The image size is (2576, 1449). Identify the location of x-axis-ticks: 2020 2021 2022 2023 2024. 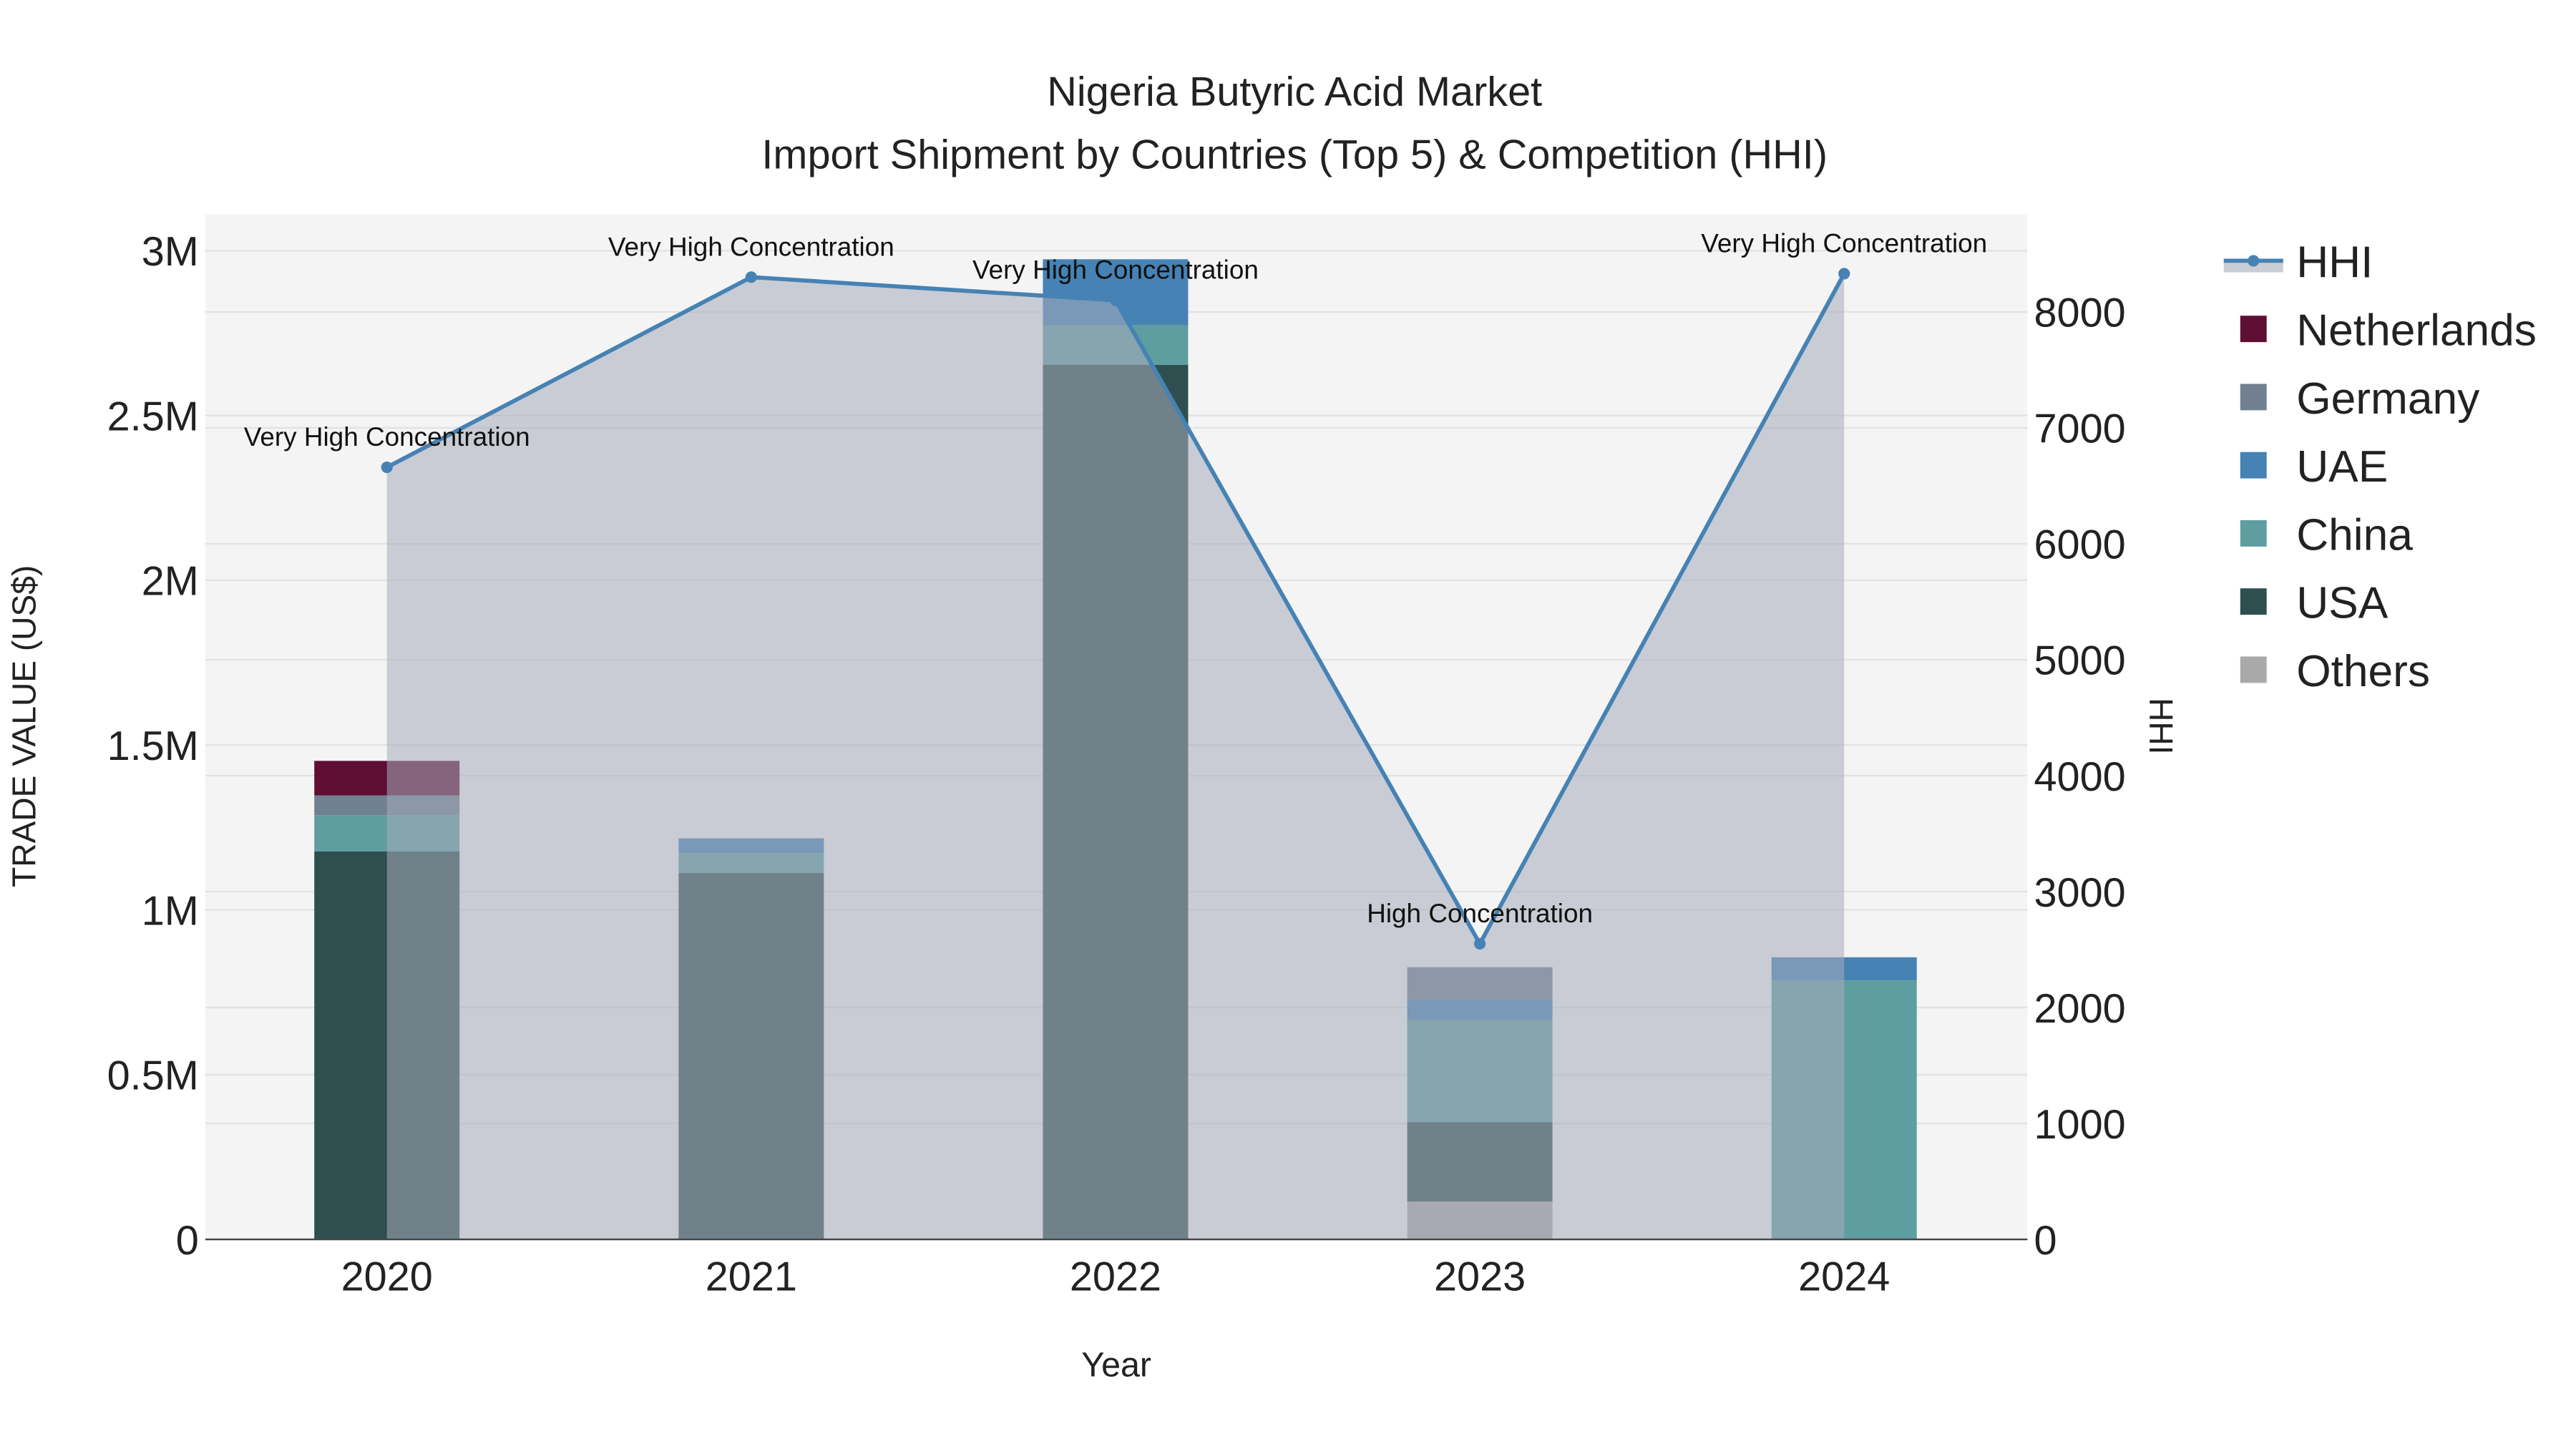
(1115, 1277).